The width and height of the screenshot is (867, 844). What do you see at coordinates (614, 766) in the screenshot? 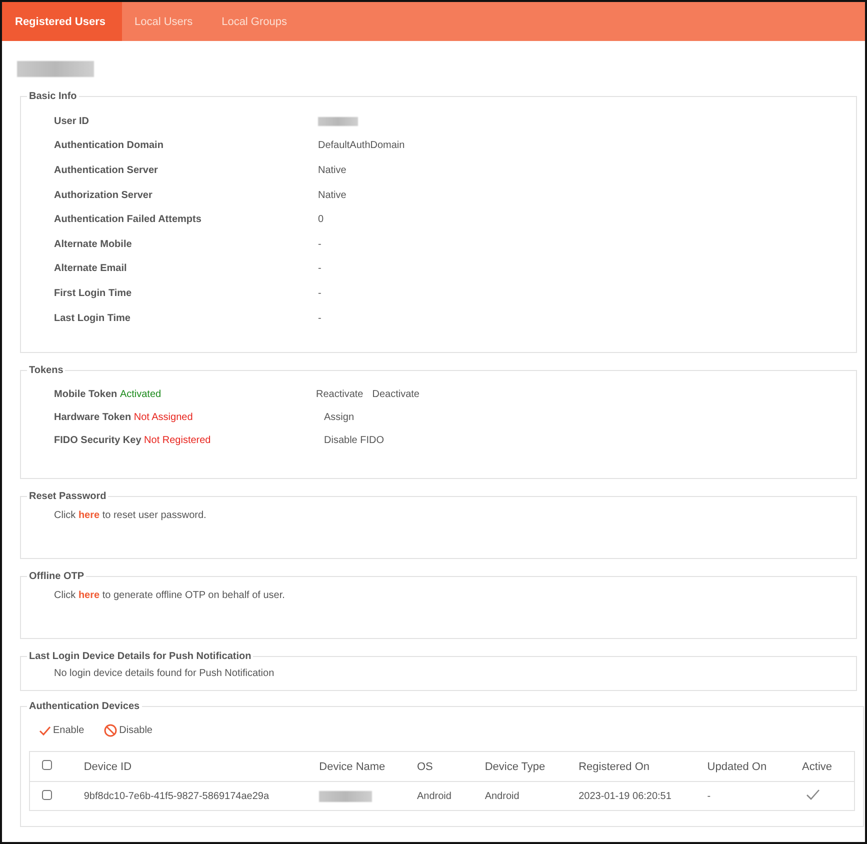
I see `column-header: Registered On` at bounding box center [614, 766].